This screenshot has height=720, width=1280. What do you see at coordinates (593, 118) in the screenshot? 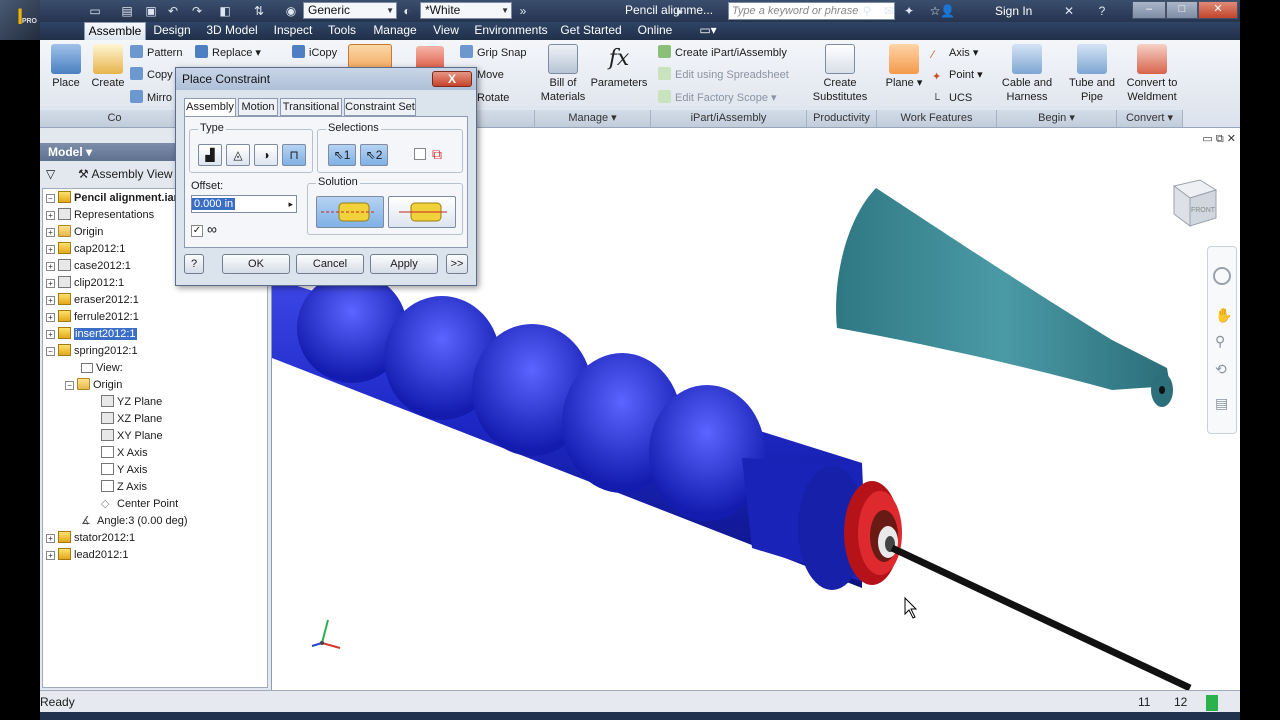
I see `panel-manage: Manage ▾` at bounding box center [593, 118].